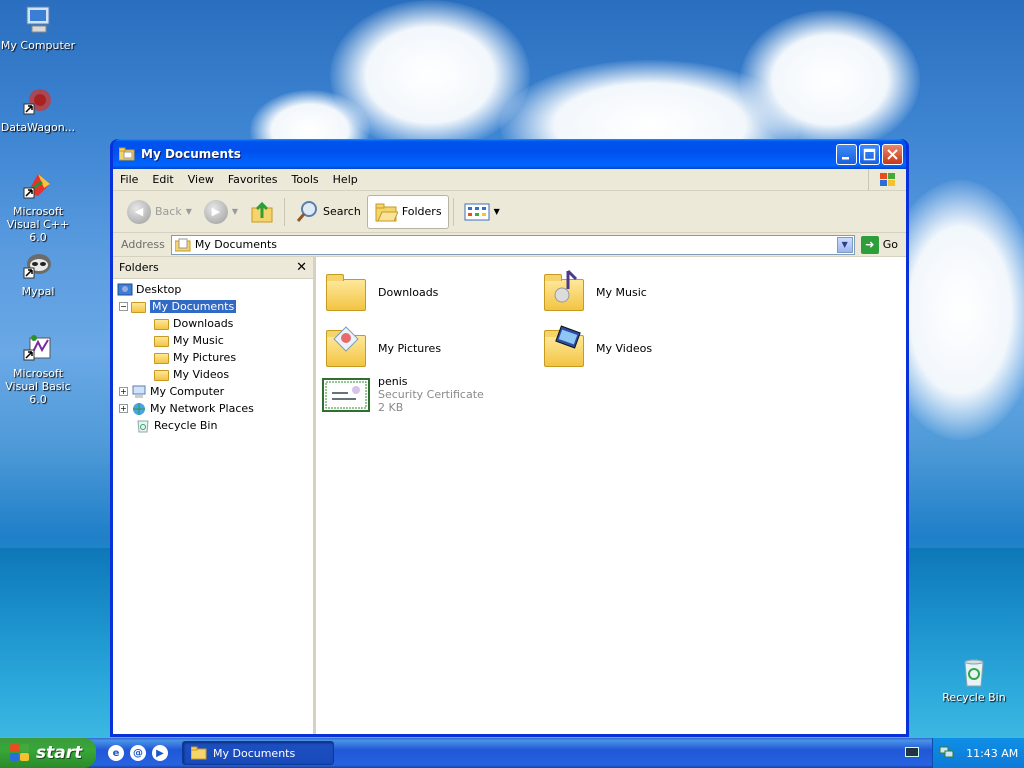 The image size is (1024, 768). I want to click on desktop-icon-recycle-bin: Recycle Bin, so click(974, 680).